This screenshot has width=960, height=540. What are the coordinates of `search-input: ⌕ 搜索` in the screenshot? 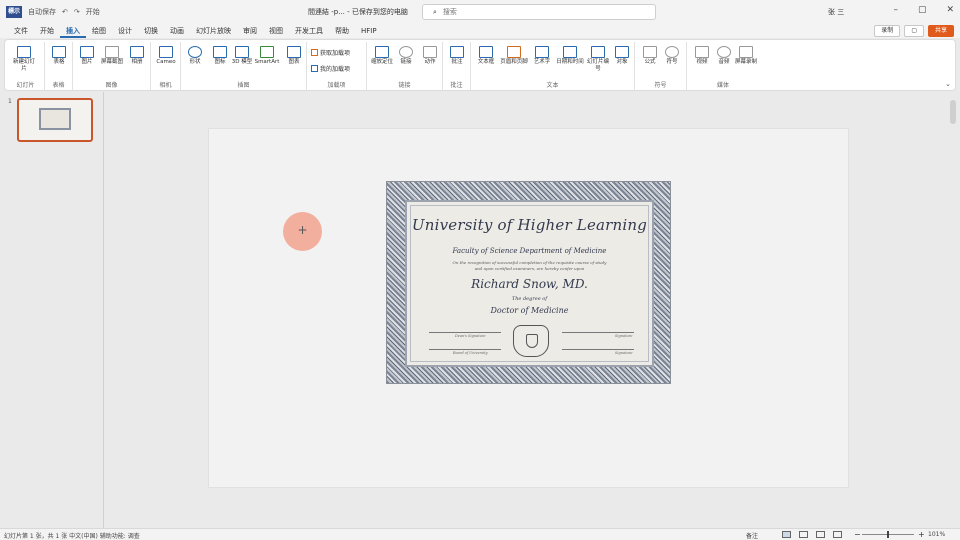 It's located at (539, 12).